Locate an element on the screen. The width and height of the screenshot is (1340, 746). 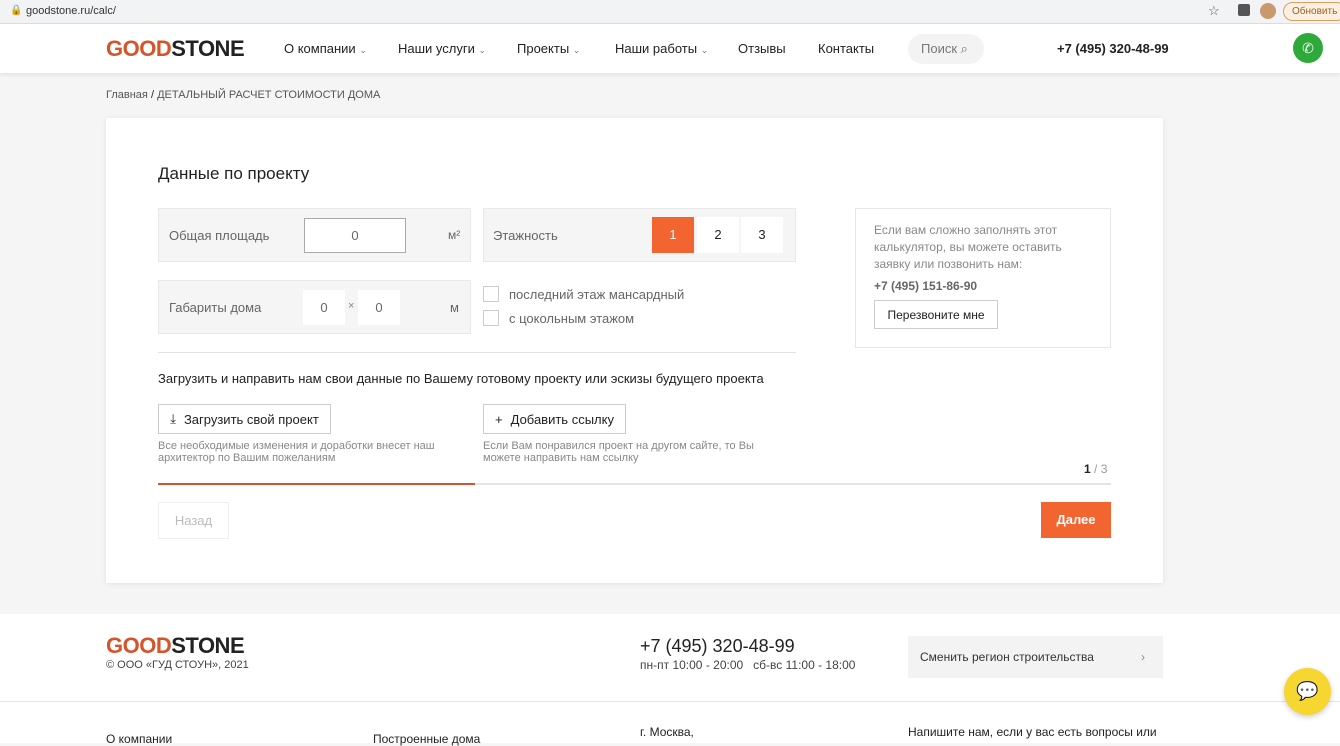
back-button: Назад is located at coordinates (193, 520).